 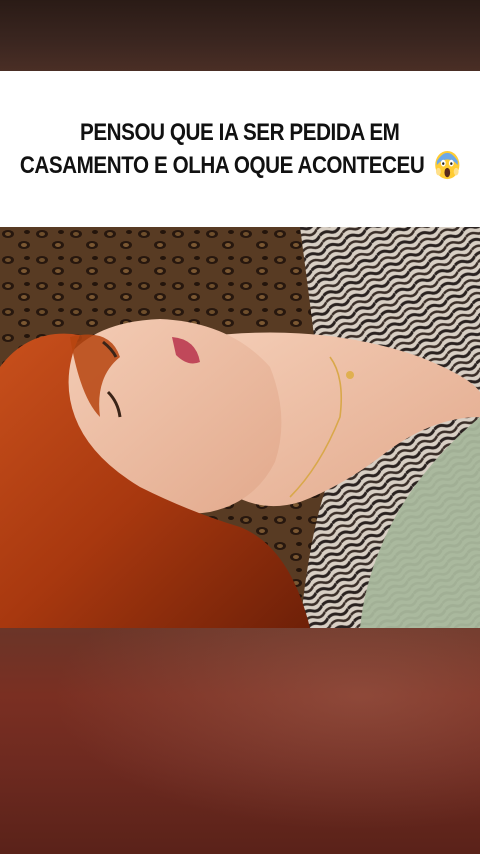 What do you see at coordinates (240, 132) in the screenshot?
I see `caption-line-1: PENSOU QUE IA SER PEDIDA EM` at bounding box center [240, 132].